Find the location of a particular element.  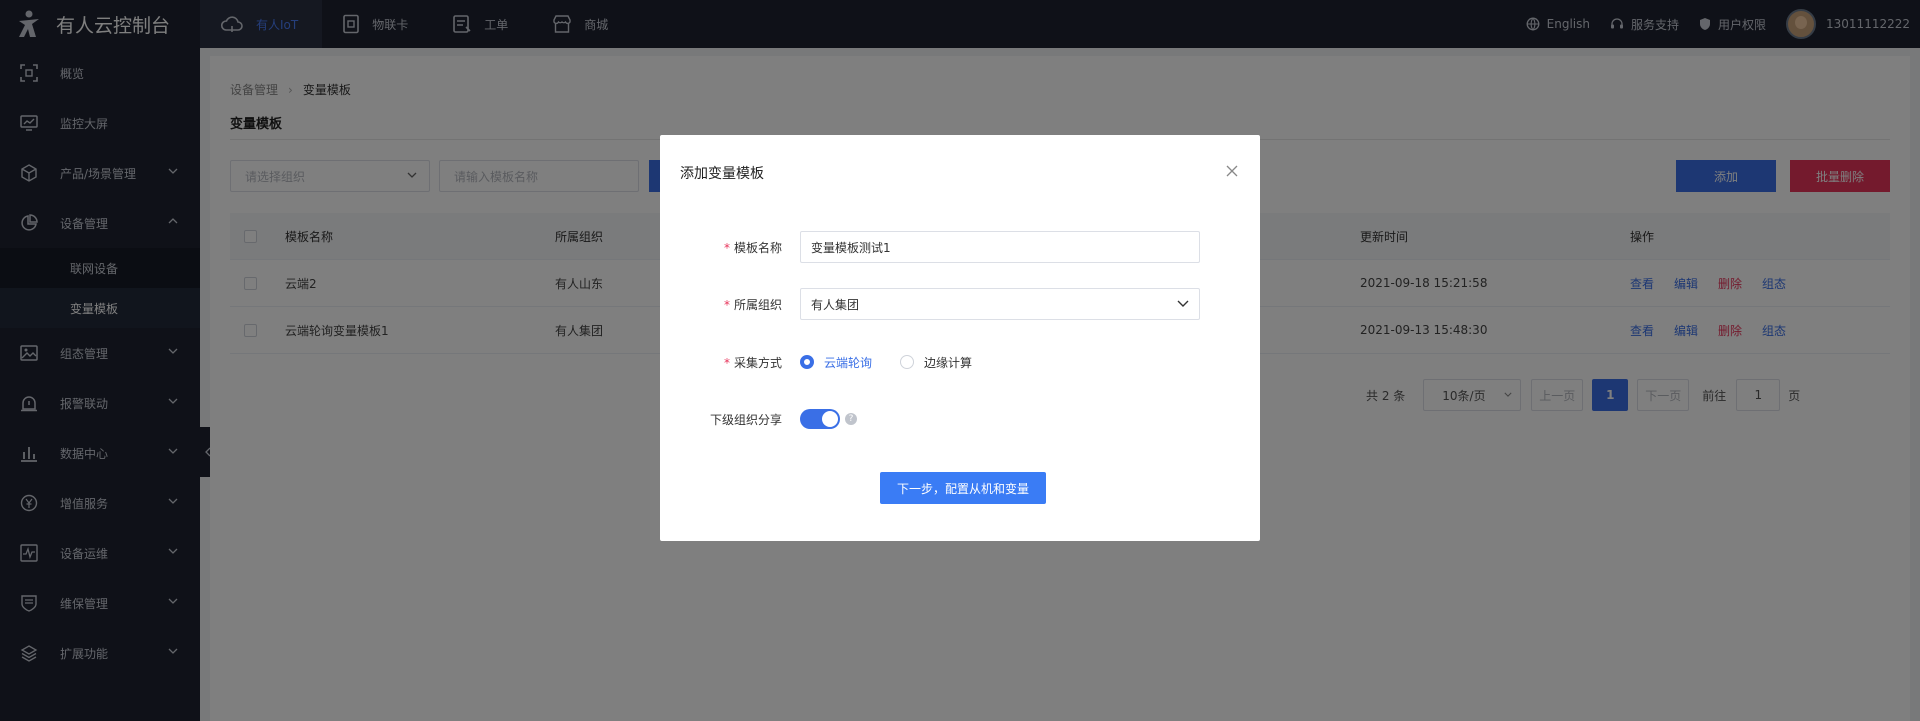

org-select-value: 有人集团 is located at coordinates (835, 304).